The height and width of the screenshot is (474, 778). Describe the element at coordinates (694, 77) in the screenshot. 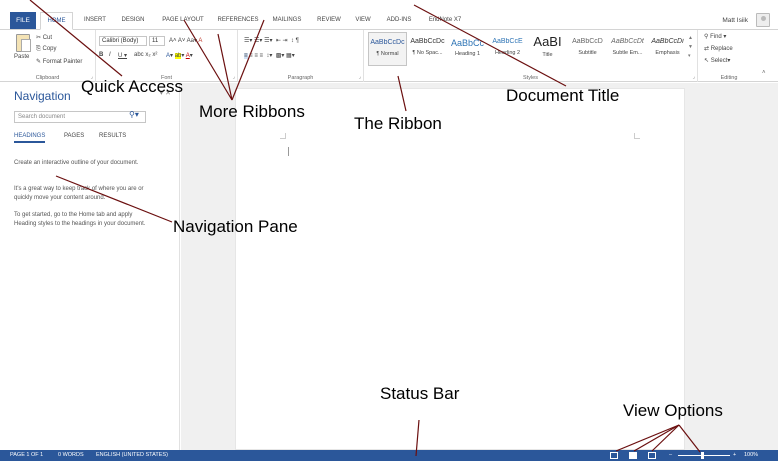

I see `styles-launcher-icon: ⌟` at that location.